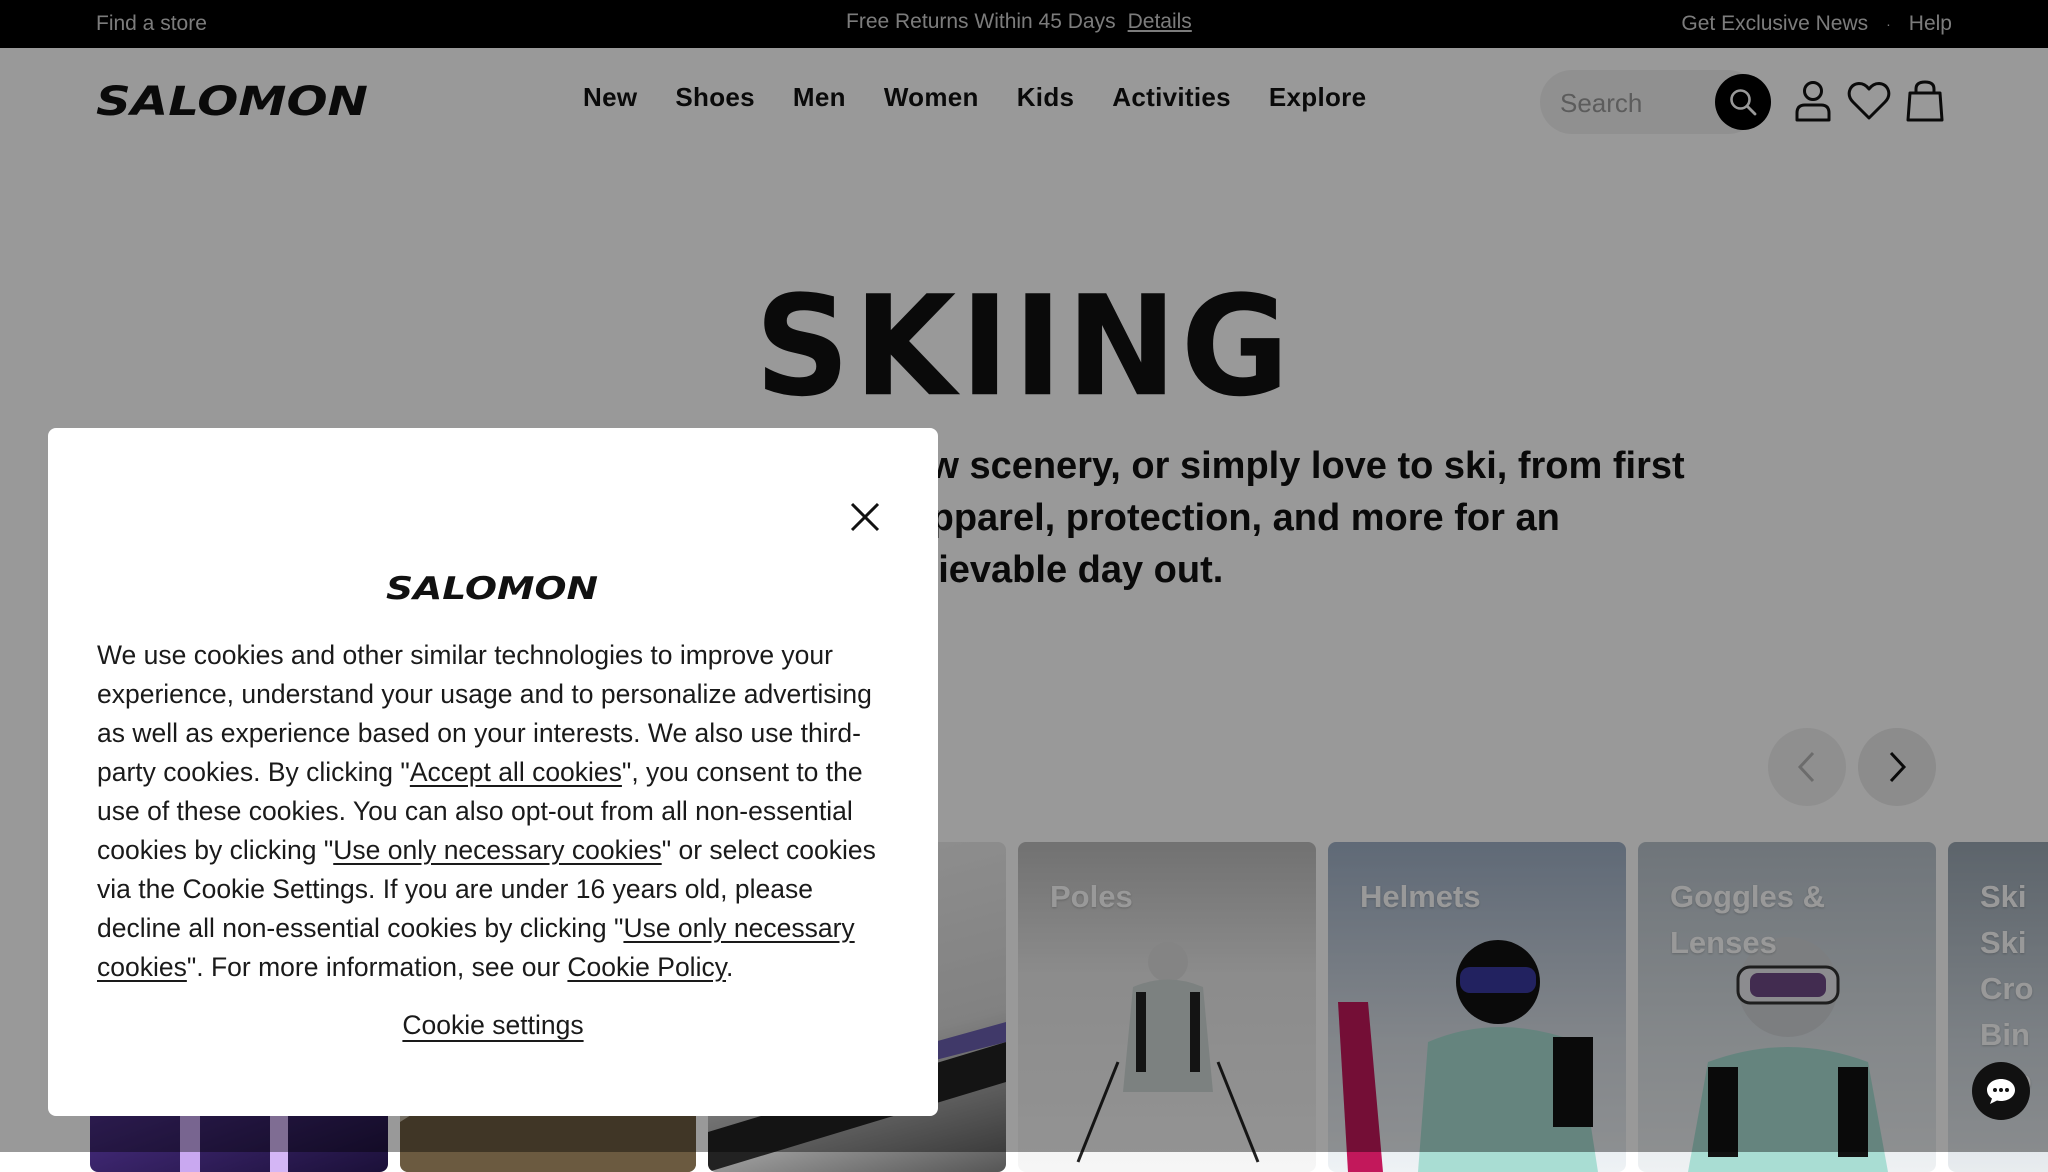 This screenshot has width=2048, height=1172. I want to click on close-icon, so click(865, 517).